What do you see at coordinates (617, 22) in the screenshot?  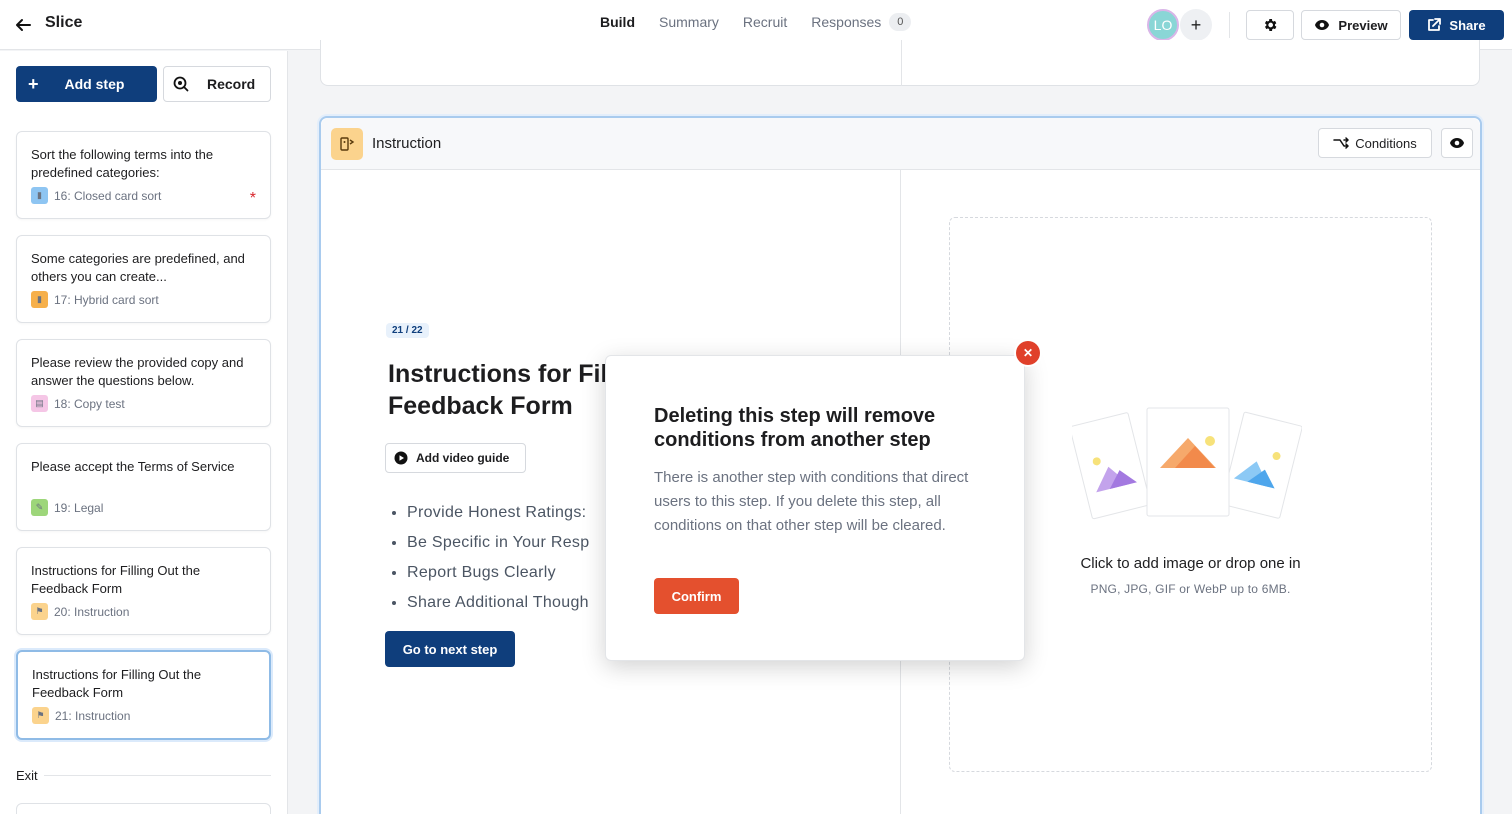 I see `tab-label: Build` at bounding box center [617, 22].